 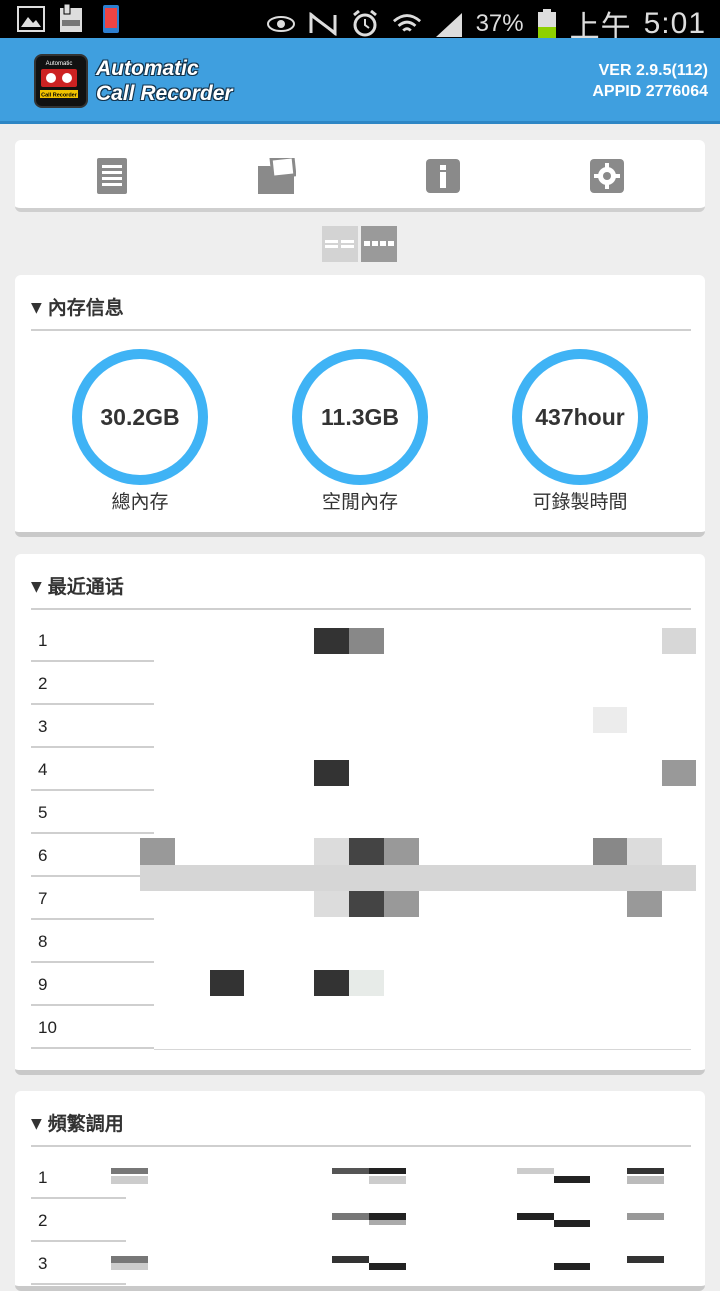 I want to click on recent-call-row: 7, so click(x=92, y=899).